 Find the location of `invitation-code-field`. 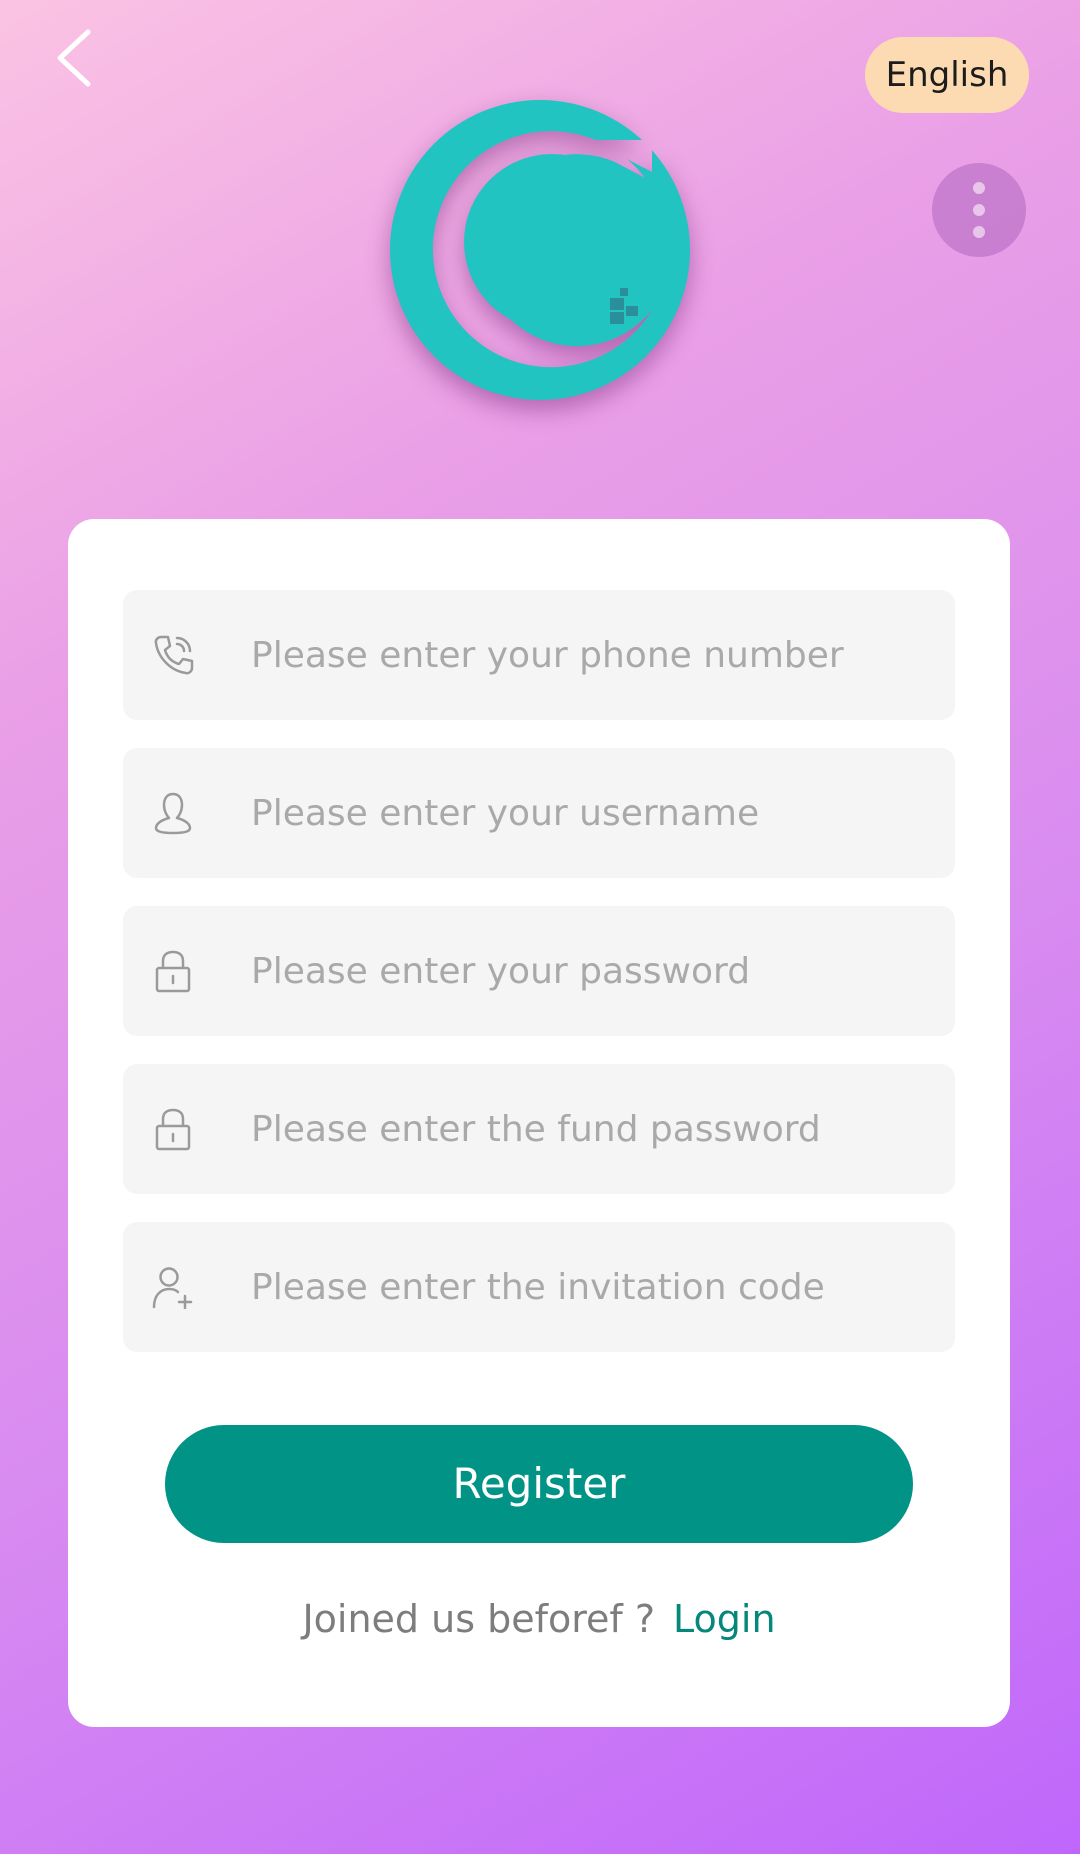

invitation-code-field is located at coordinates (539, 1287).